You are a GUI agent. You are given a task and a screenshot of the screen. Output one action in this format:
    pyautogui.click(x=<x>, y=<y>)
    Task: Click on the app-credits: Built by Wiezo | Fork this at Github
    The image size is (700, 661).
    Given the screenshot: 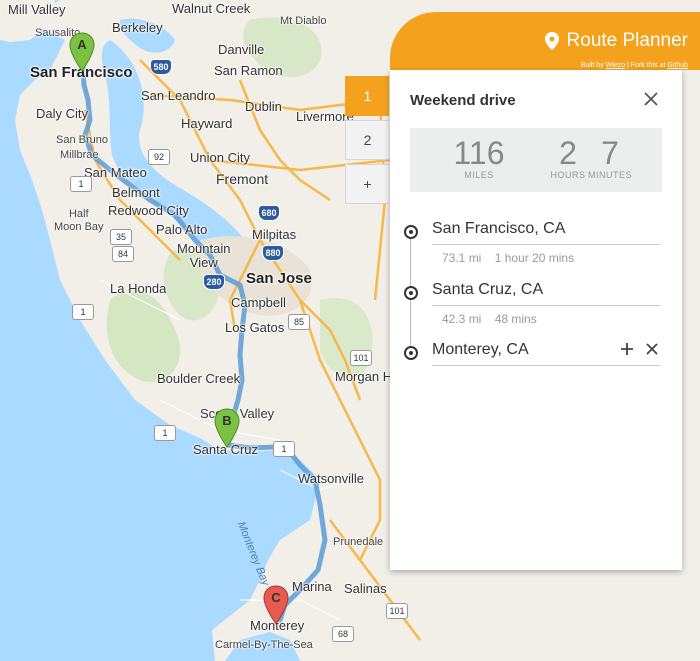 What is the action you would take?
    pyautogui.click(x=634, y=65)
    